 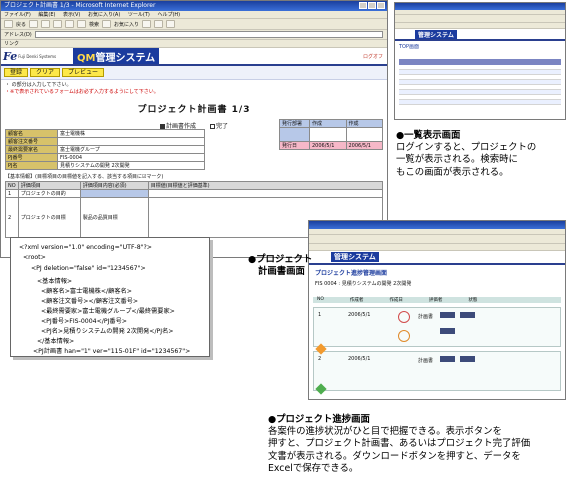 What do you see at coordinates (31, 157) in the screenshot?
I see `label-pj-no: PJ番号` at bounding box center [31, 157].